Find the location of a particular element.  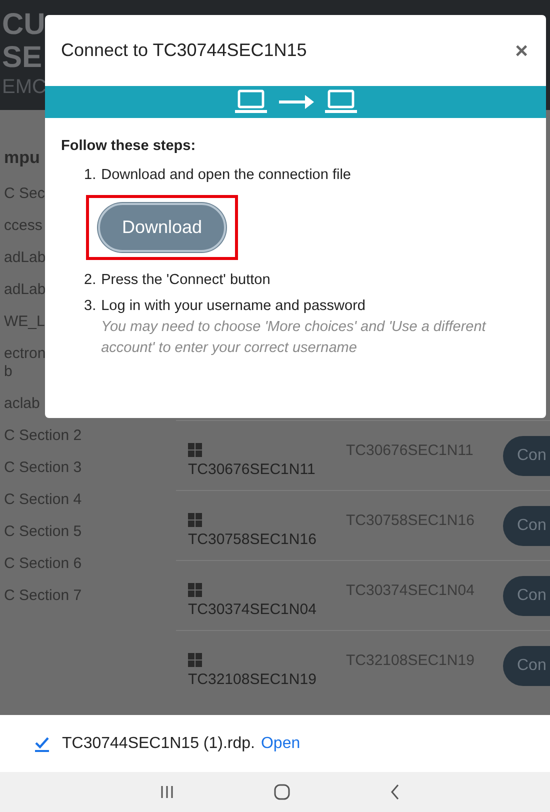

home-icon is located at coordinates (282, 792).